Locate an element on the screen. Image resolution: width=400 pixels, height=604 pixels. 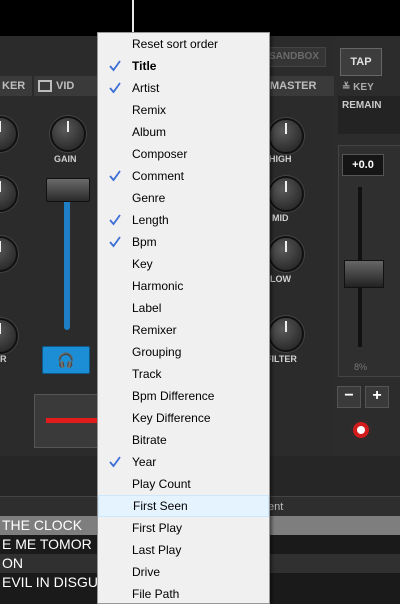
headphones-button: 🎧 is located at coordinates (66, 360).